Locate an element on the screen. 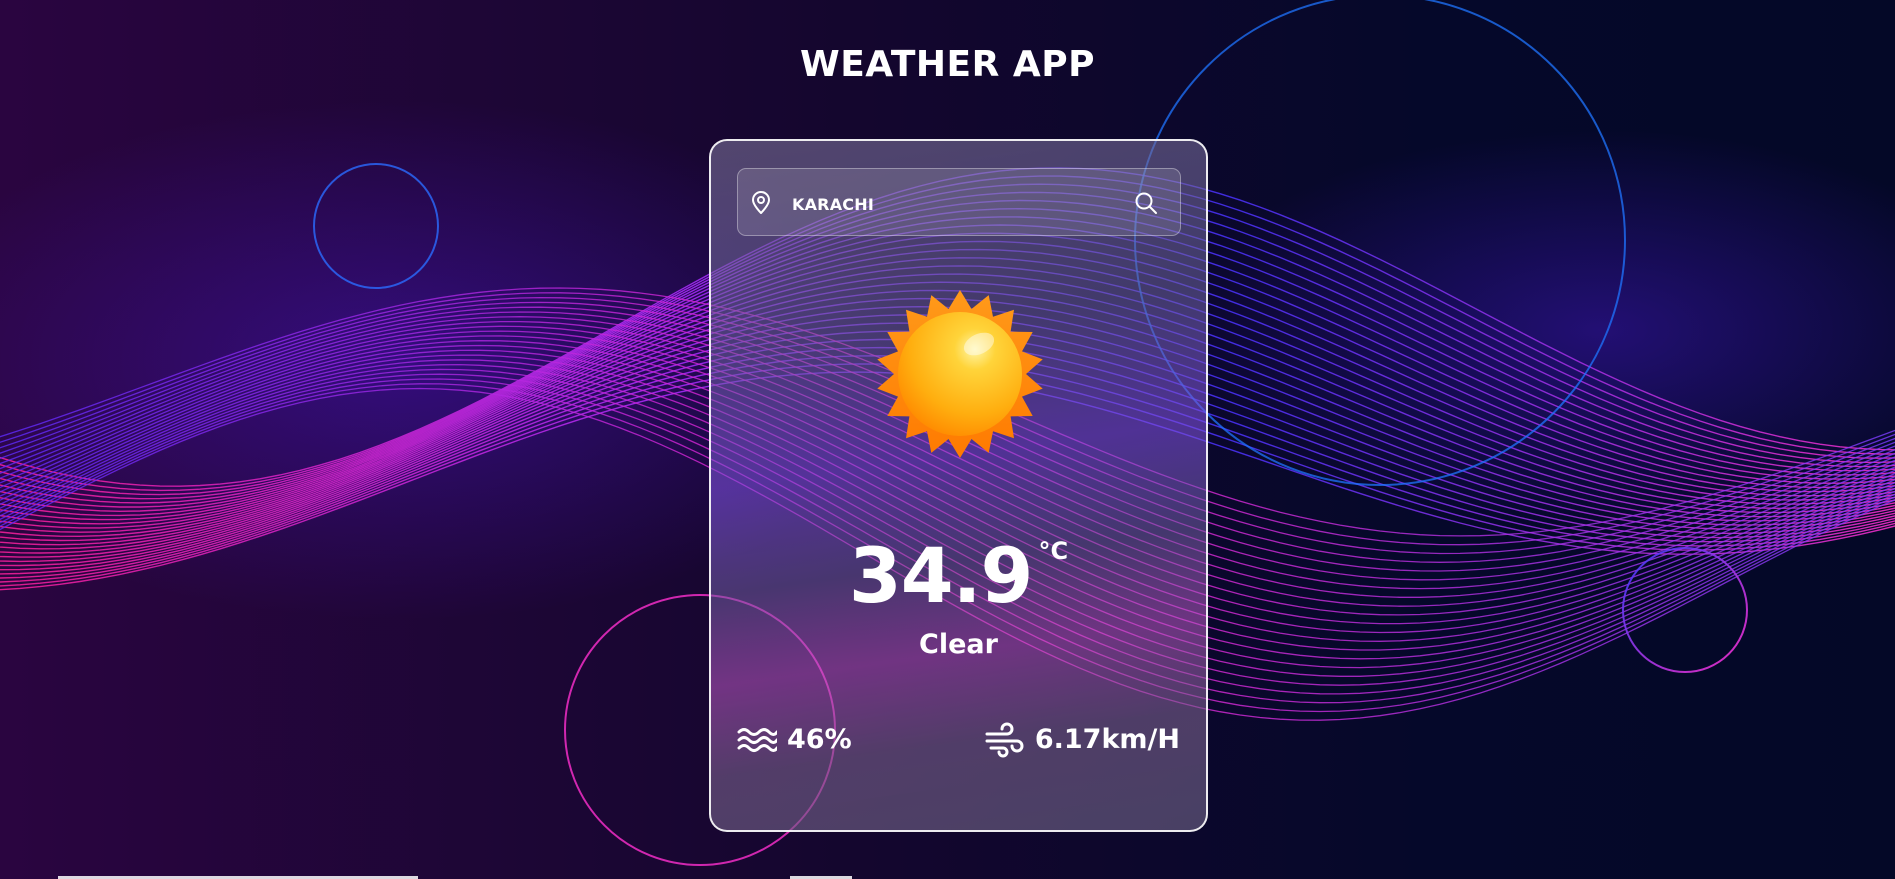 The image size is (1895, 879). search-icon is located at coordinates (1146, 203).